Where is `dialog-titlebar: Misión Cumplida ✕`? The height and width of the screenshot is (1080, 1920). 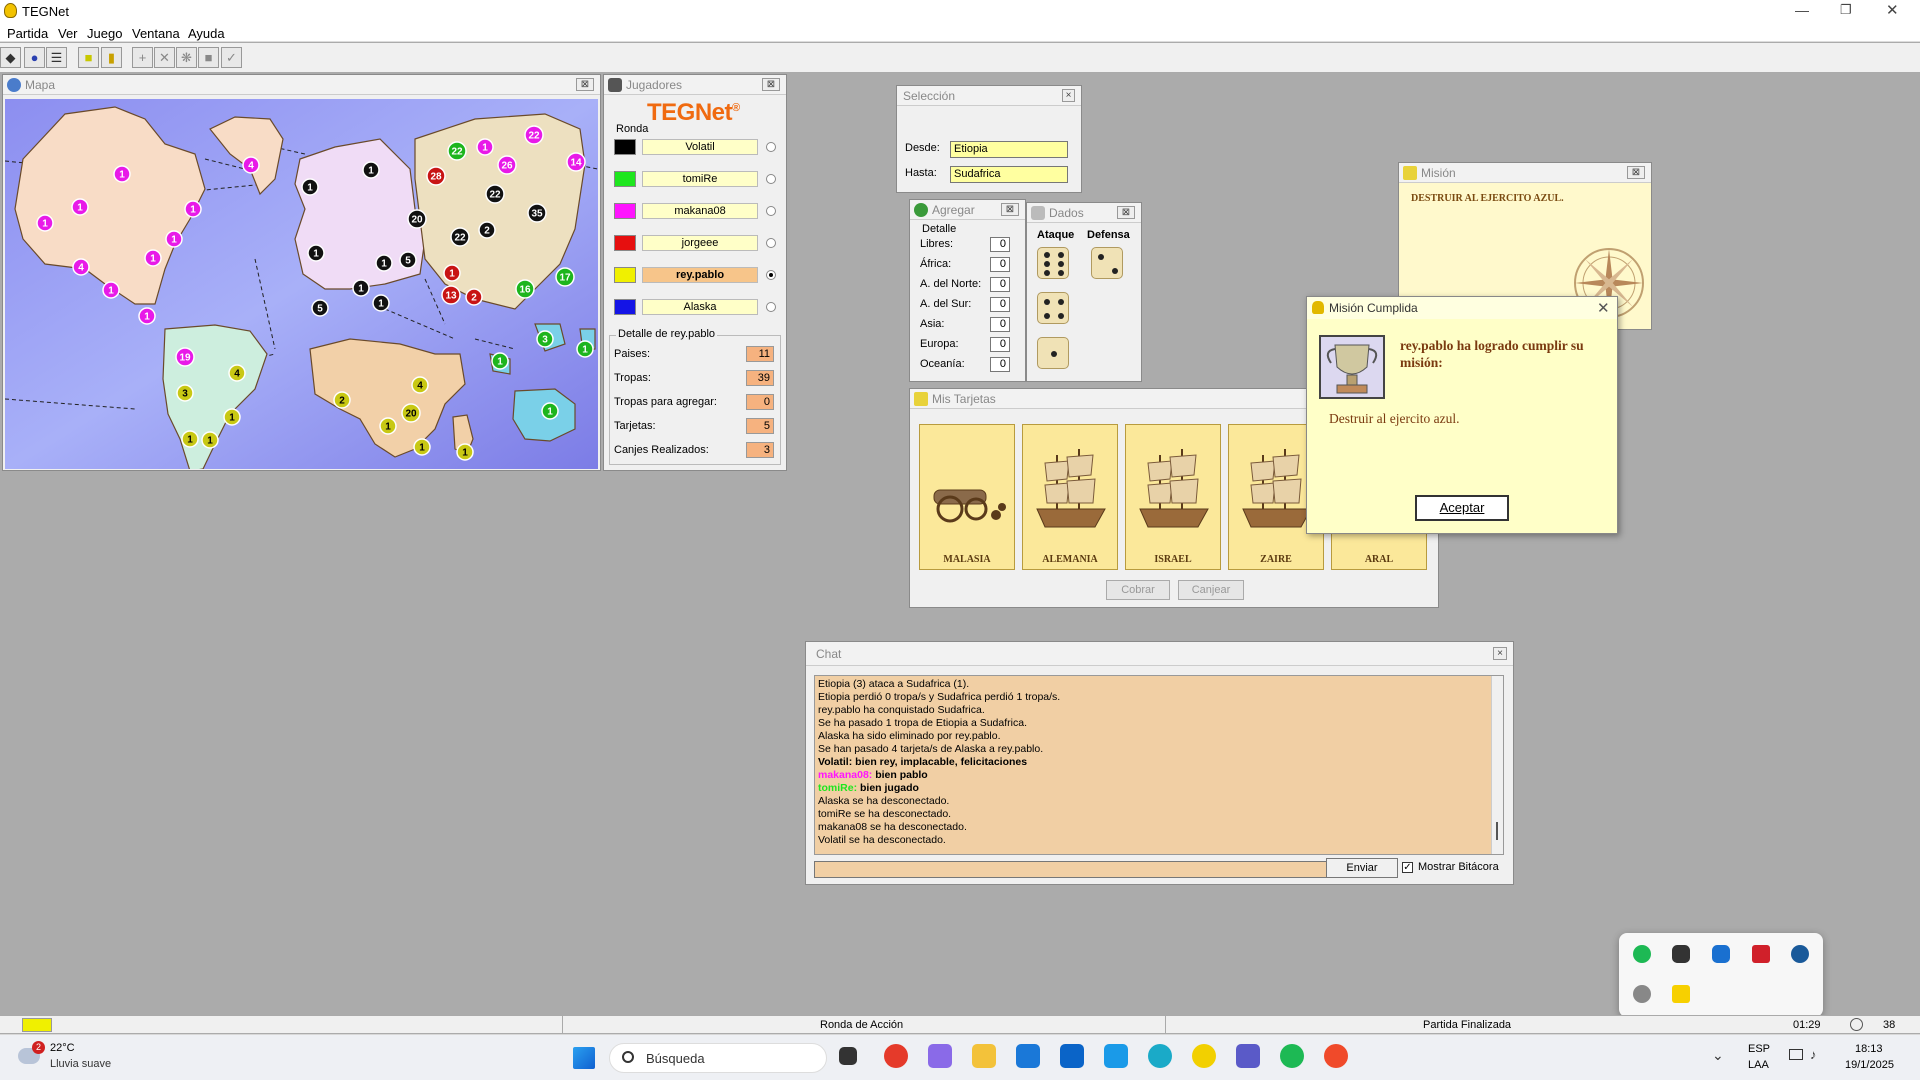 dialog-titlebar: Misión Cumplida ✕ is located at coordinates (1462, 308).